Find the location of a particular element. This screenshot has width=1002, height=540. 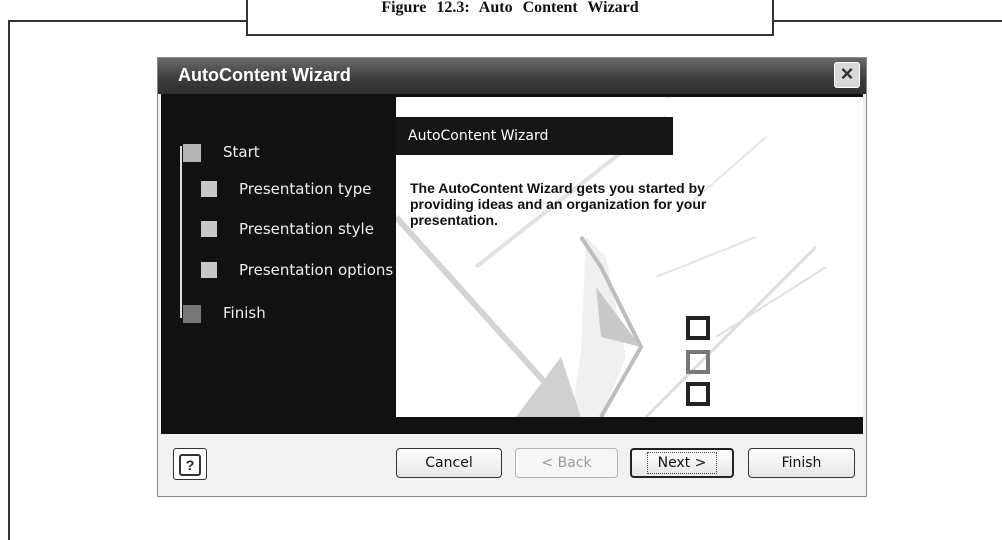

step-connector is located at coordinates (181, 232).